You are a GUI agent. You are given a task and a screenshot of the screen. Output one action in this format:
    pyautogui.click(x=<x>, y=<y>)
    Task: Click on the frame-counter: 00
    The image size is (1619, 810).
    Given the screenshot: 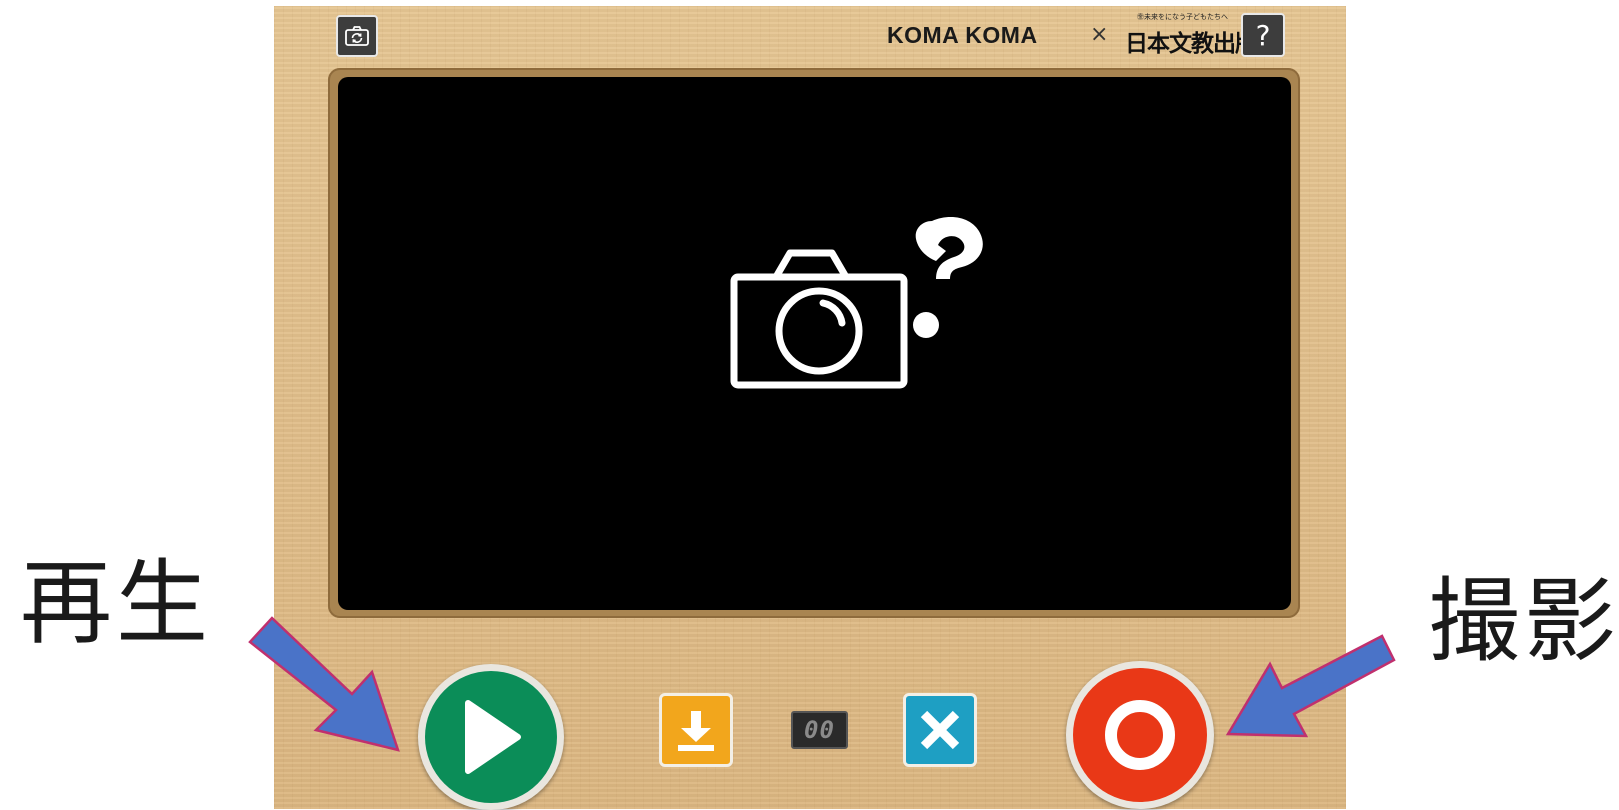 What is the action you would take?
    pyautogui.click(x=819, y=730)
    